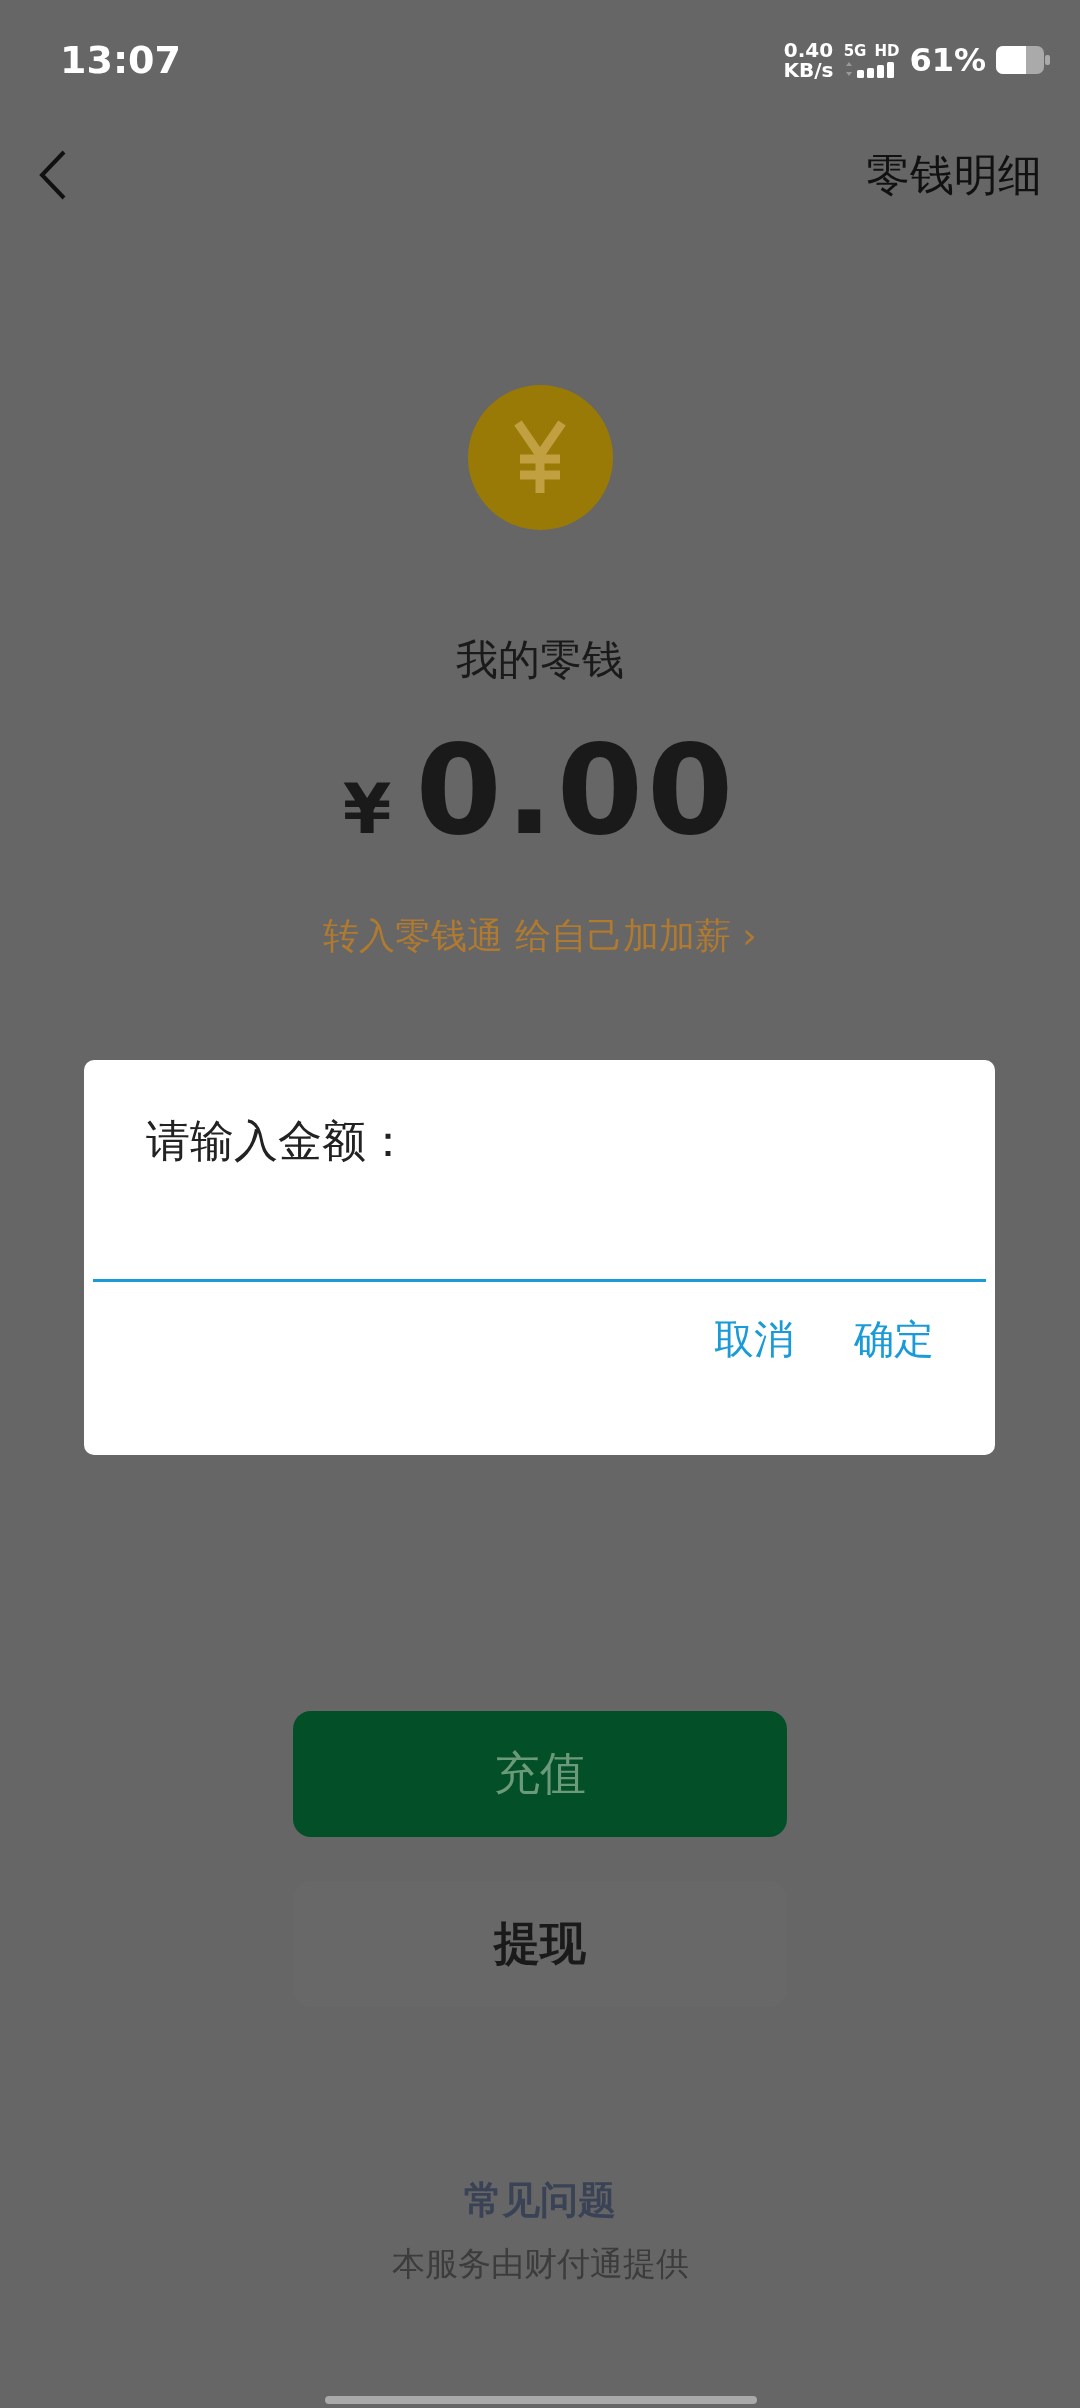 The image size is (1080, 2408). What do you see at coordinates (1023, 60) in the screenshot?
I see `battery-icon` at bounding box center [1023, 60].